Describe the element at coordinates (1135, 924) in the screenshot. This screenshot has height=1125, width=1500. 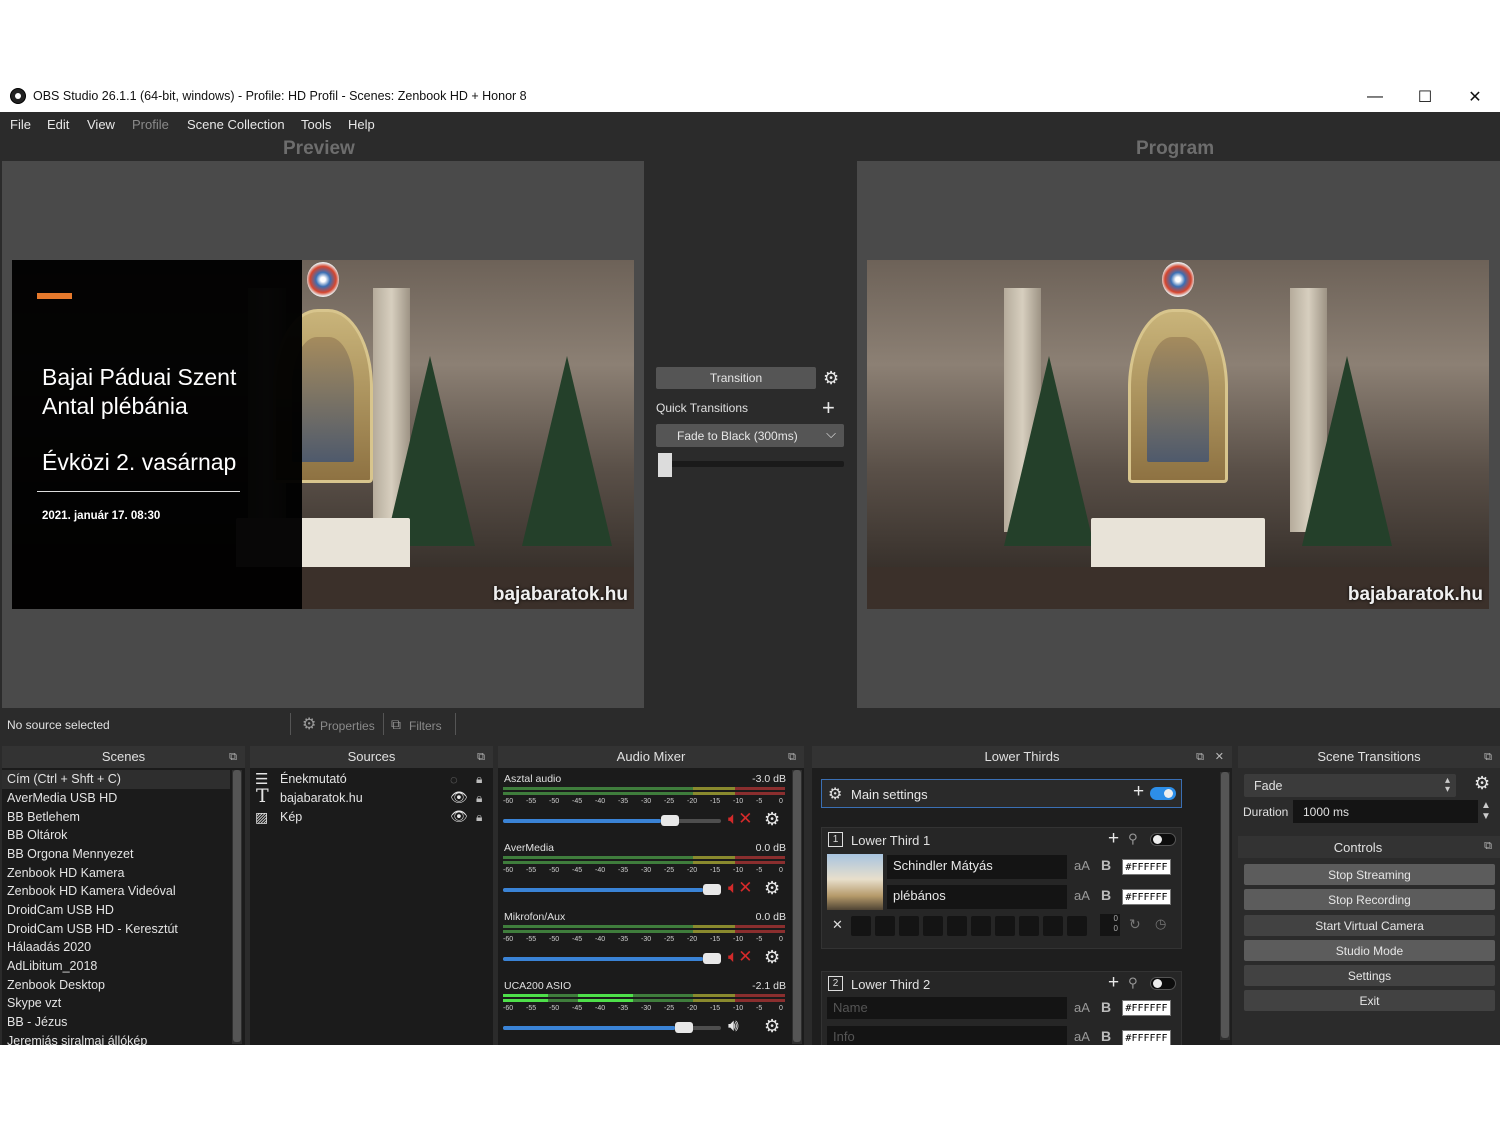
I see `refresh-icon: ↻` at that location.